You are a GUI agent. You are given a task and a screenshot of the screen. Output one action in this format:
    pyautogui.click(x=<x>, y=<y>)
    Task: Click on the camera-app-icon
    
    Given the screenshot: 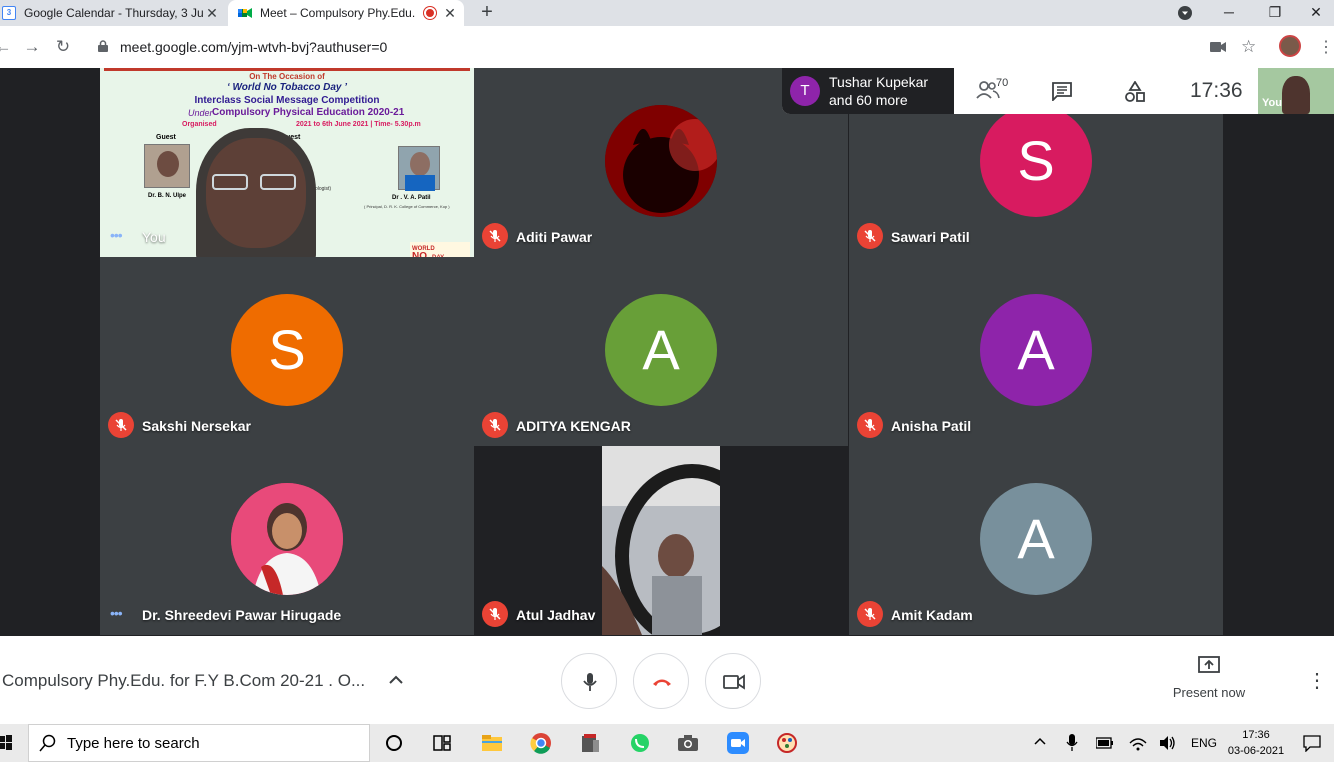 What is the action you would take?
    pyautogui.click(x=688, y=743)
    